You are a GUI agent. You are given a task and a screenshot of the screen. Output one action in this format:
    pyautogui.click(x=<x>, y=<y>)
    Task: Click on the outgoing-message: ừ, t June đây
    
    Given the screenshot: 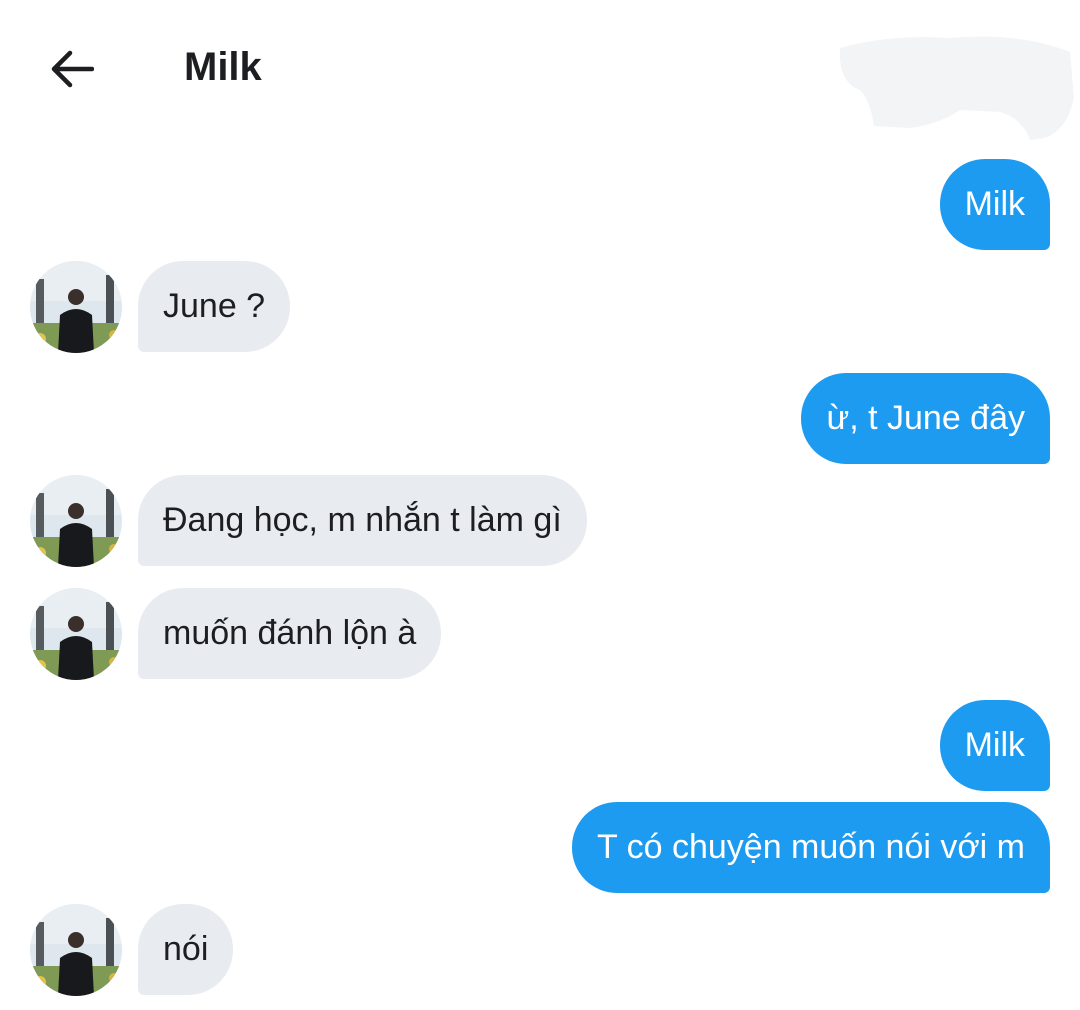 What is the action you would take?
    pyautogui.click(x=925, y=418)
    